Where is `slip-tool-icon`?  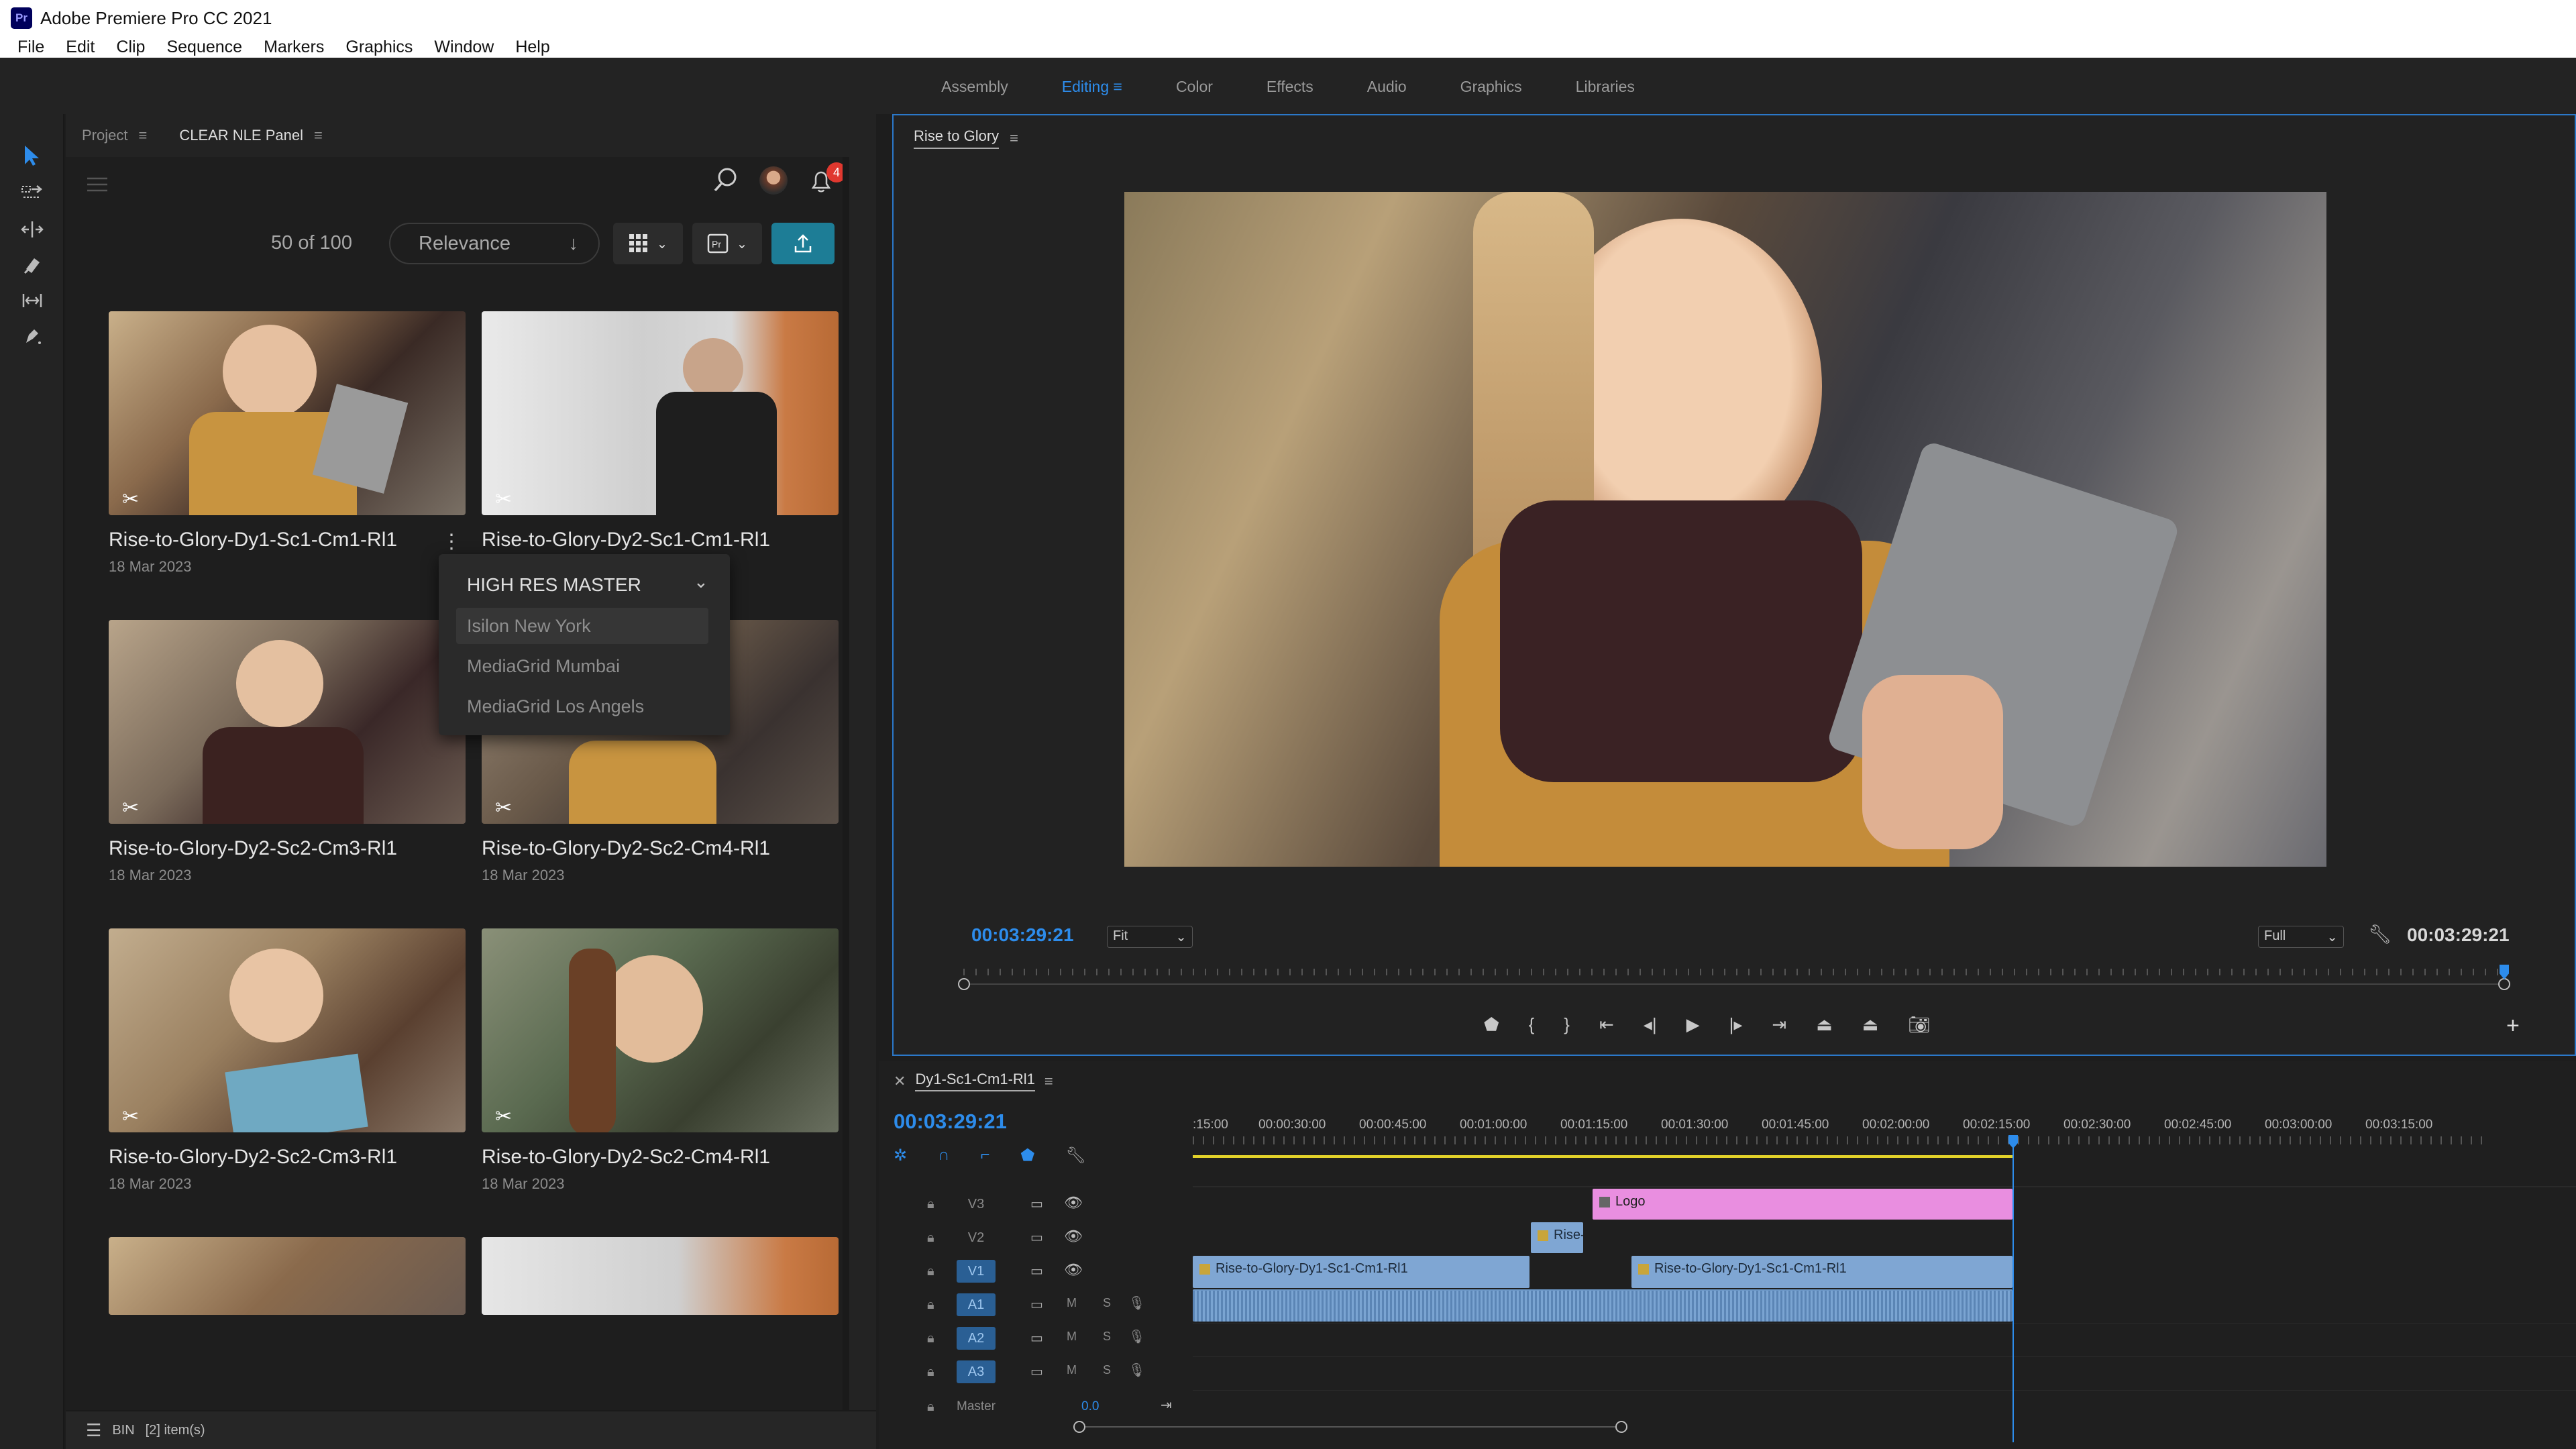 slip-tool-icon is located at coordinates (32, 300).